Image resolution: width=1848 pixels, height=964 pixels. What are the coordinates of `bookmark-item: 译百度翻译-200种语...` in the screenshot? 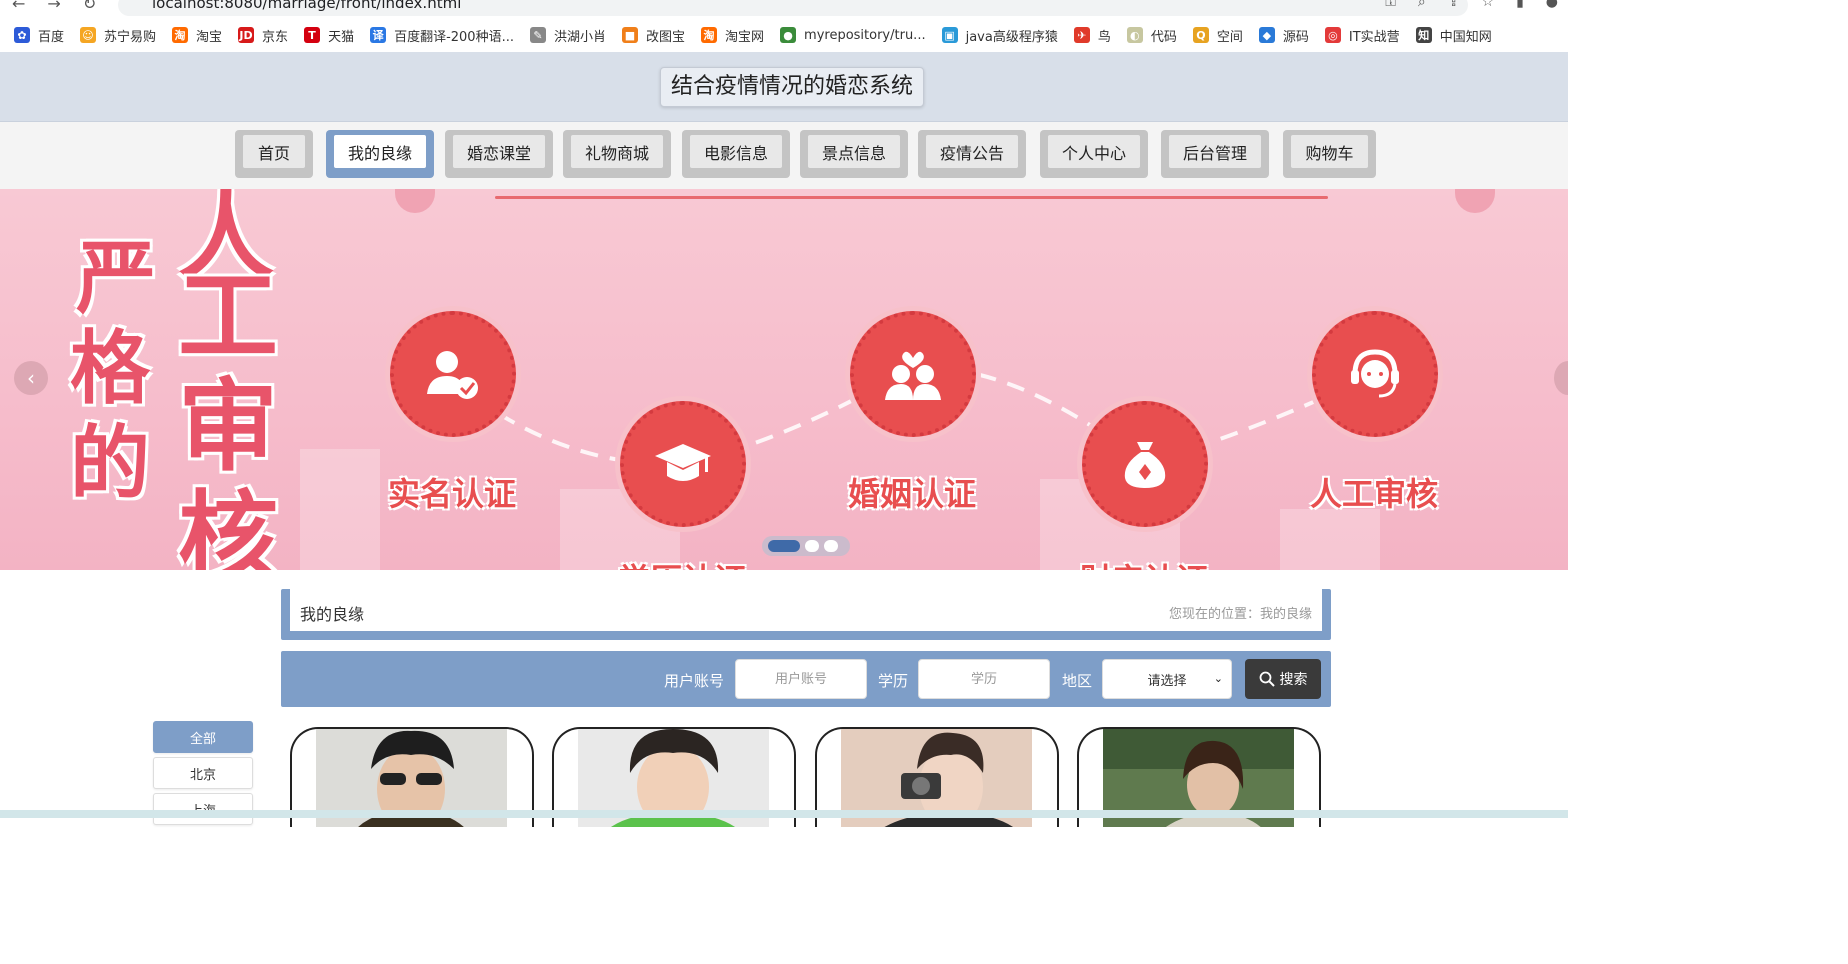 It's located at (442, 35).